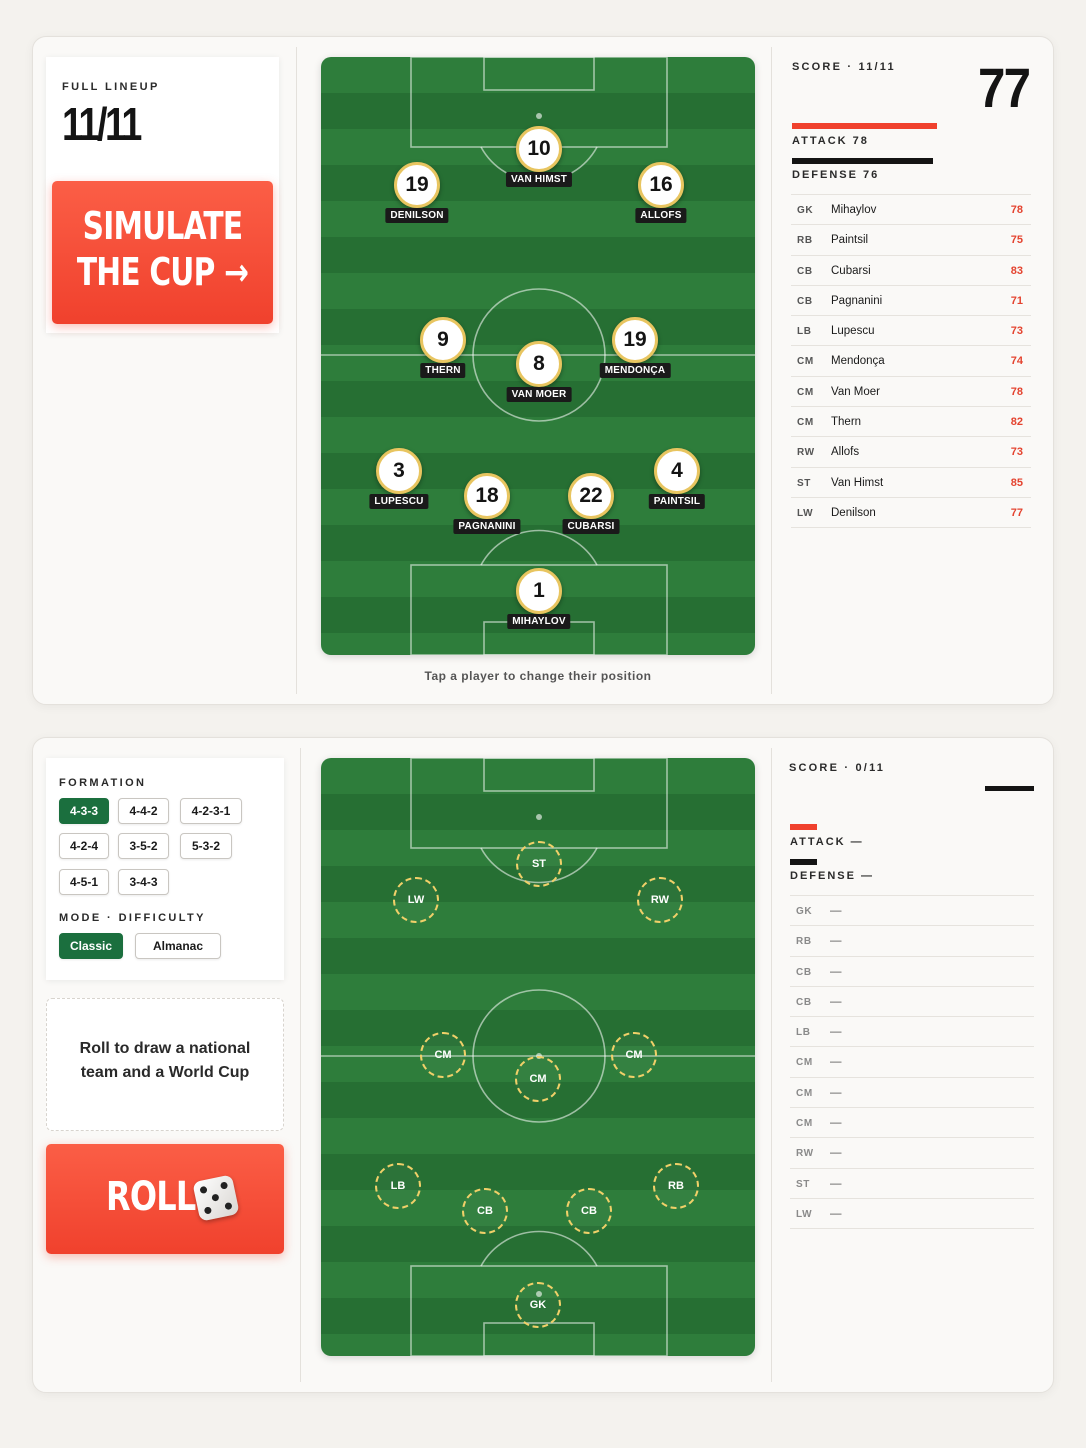  What do you see at coordinates (1016, 452) in the screenshot?
I see `rating-value: 73` at bounding box center [1016, 452].